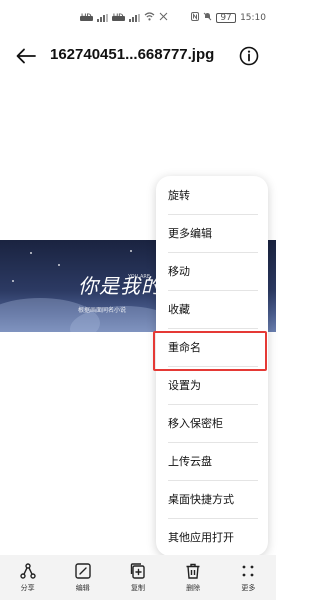 This screenshot has height=600, width=320. I want to click on menu-item-move-to-safe: 移入保密柜, so click(212, 423).